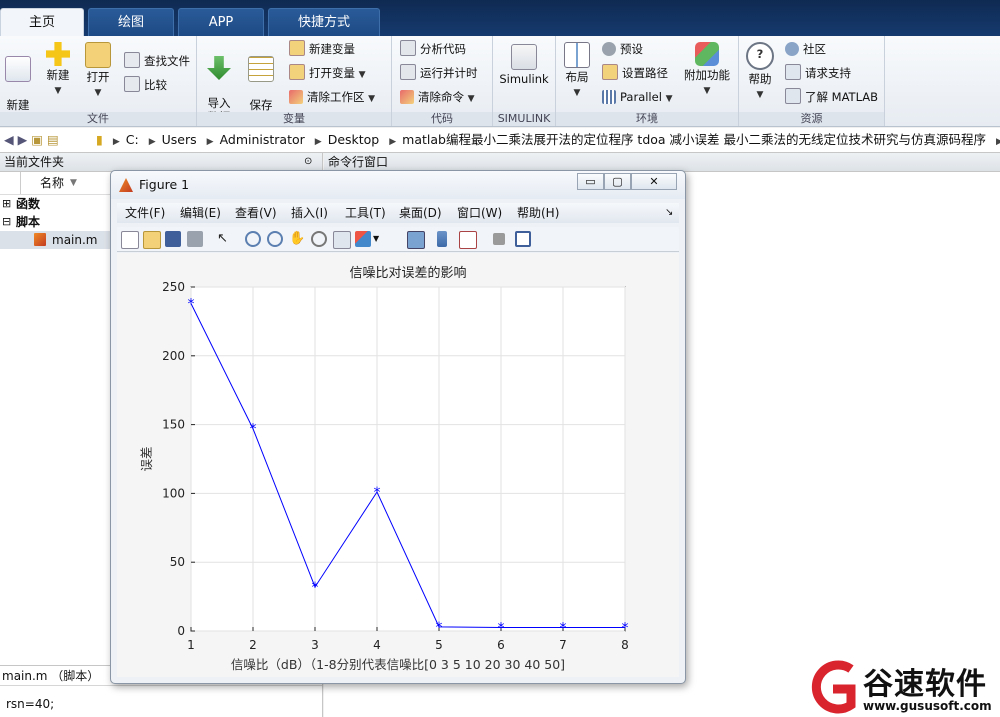  I want to click on menu-help: 帮助(H), so click(538, 213).